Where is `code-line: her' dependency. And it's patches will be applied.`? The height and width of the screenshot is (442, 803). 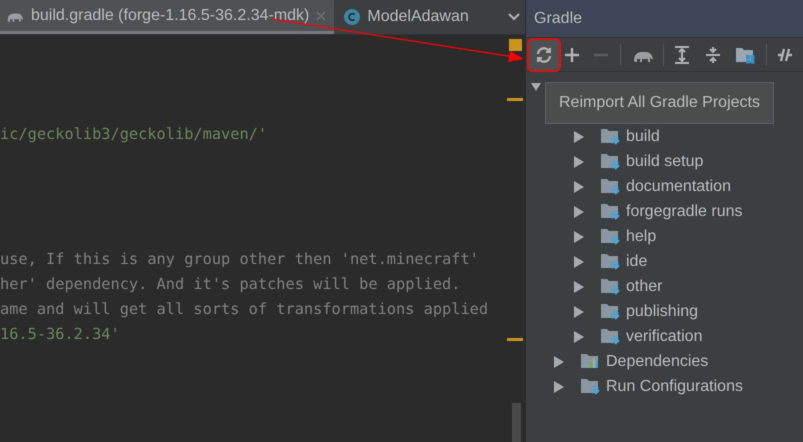 code-line: her' dependency. And it's patches will be applied. is located at coordinates (230, 284).